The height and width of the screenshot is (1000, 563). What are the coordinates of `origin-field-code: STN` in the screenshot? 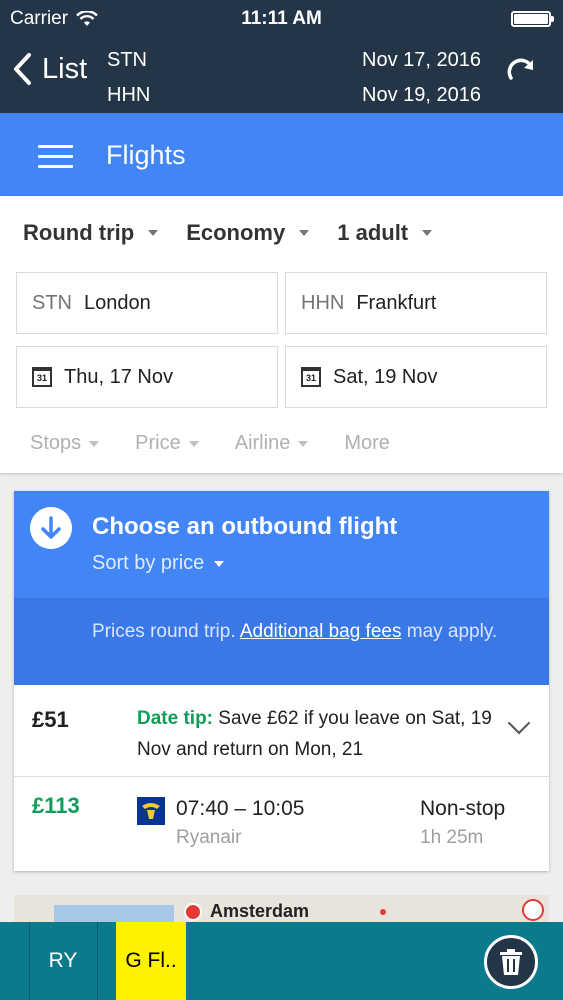 It's located at (52, 302).